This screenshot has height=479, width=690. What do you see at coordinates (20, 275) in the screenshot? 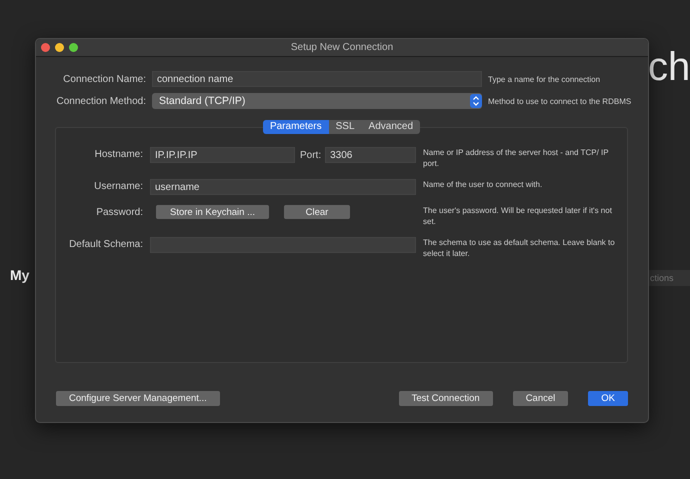
I see `section-title: My` at bounding box center [20, 275].